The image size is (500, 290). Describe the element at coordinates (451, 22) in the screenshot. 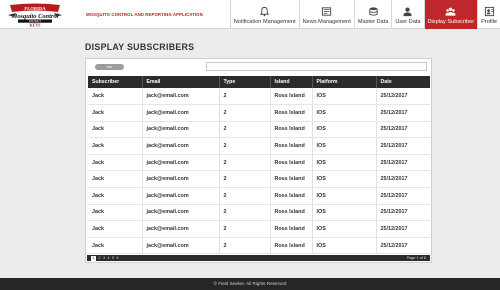

I see `nav-label: Display Subscriber` at that location.